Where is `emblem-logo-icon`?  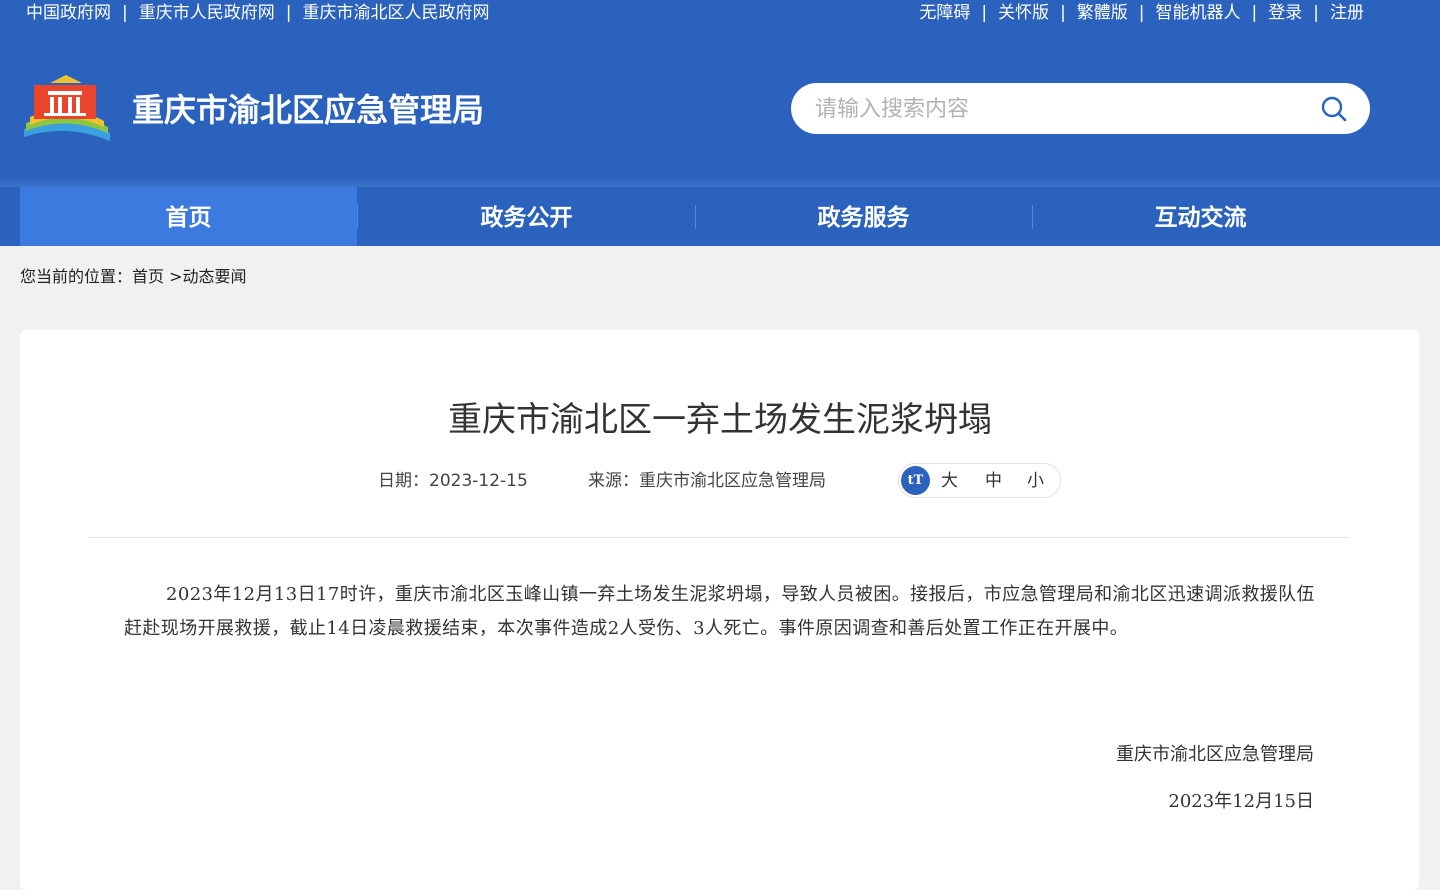 emblem-logo-icon is located at coordinates (67, 108).